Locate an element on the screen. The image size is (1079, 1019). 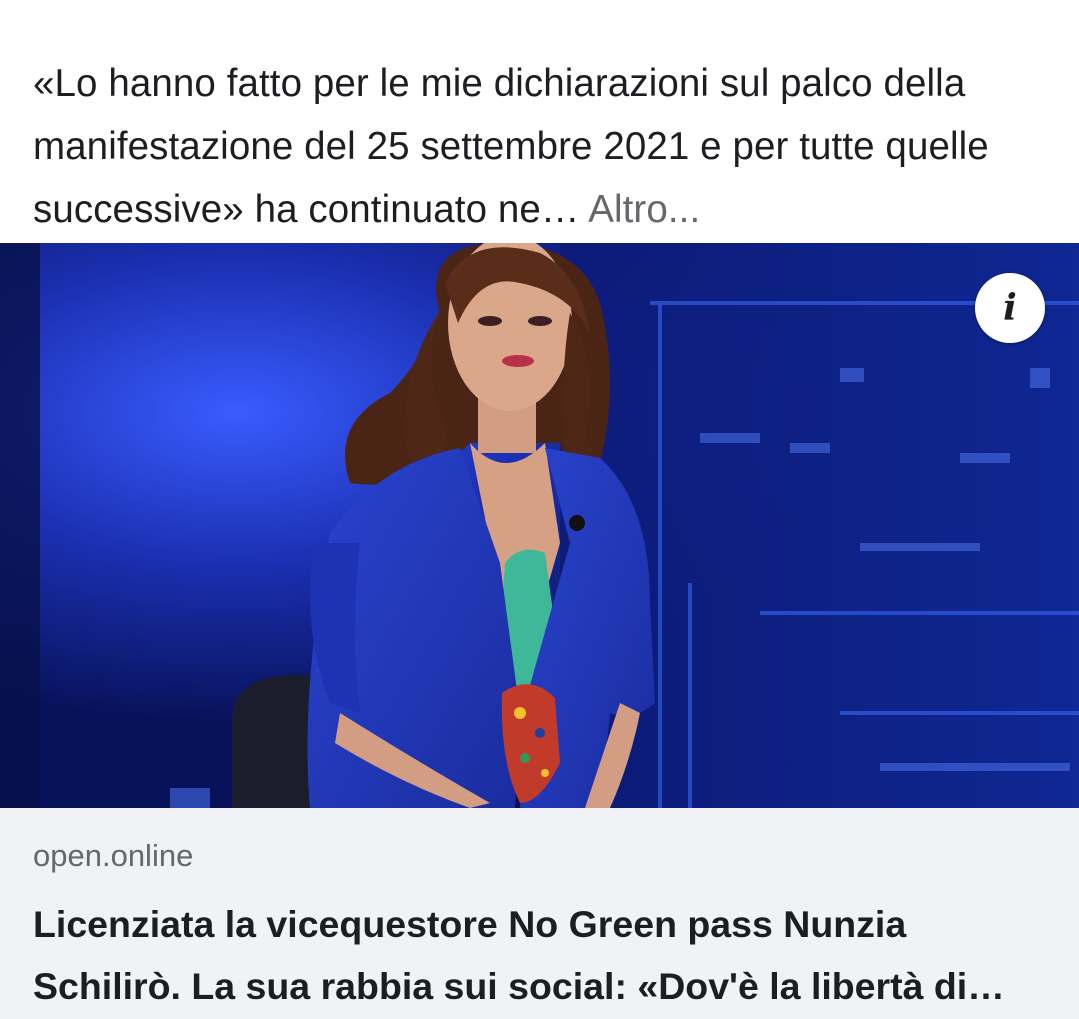
link-domain: open.online is located at coordinates (113, 855).